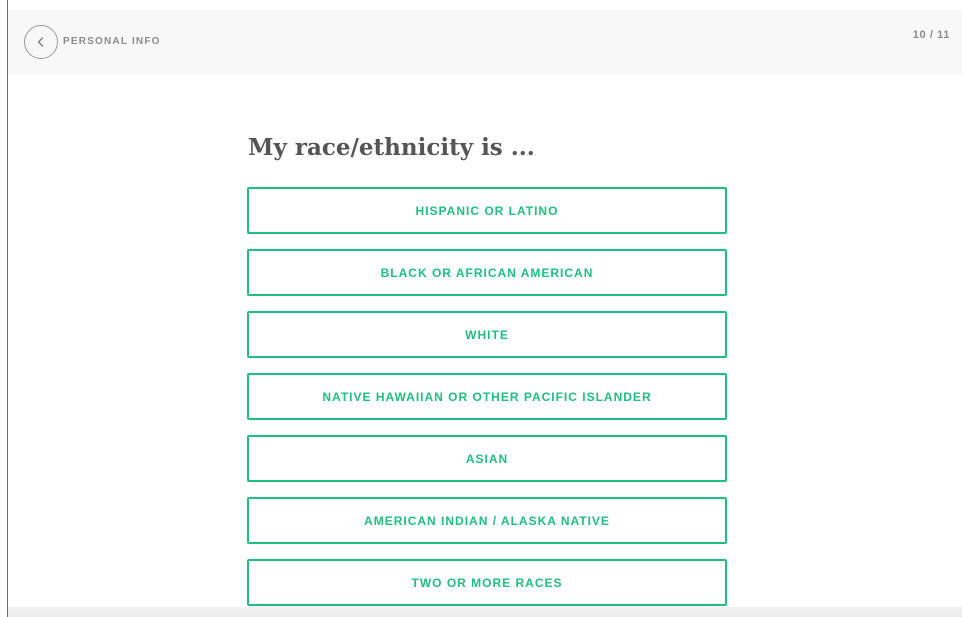 The image size is (962, 617). Describe the element at coordinates (931, 35) in the screenshot. I see `progress-counter: 10 / 11` at that location.